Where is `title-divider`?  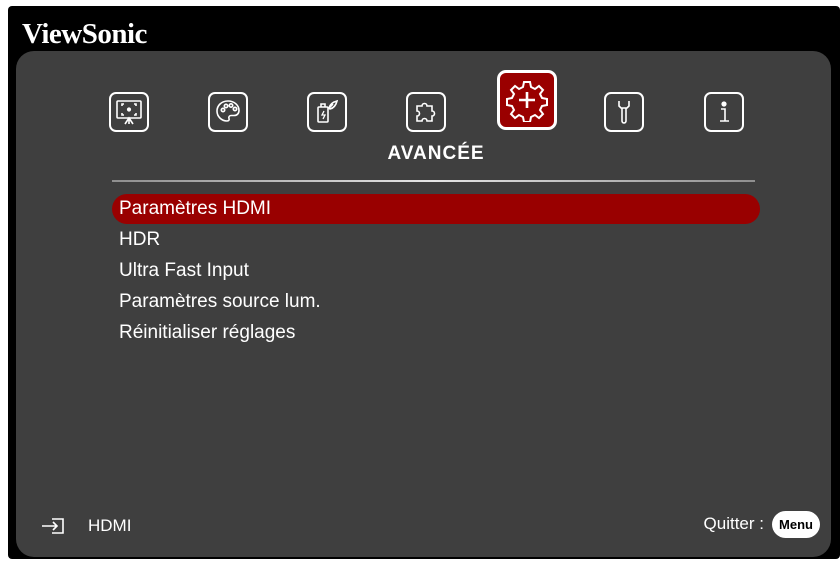
title-divider is located at coordinates (433, 181).